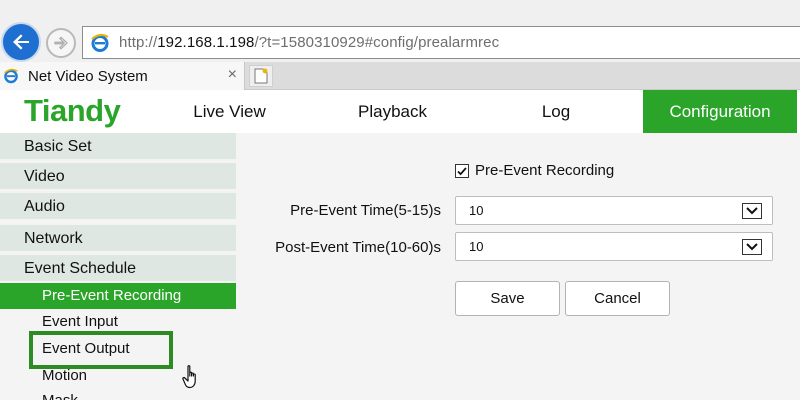 Image resolution: width=800 pixels, height=400 pixels. I want to click on back-button, so click(21, 42).